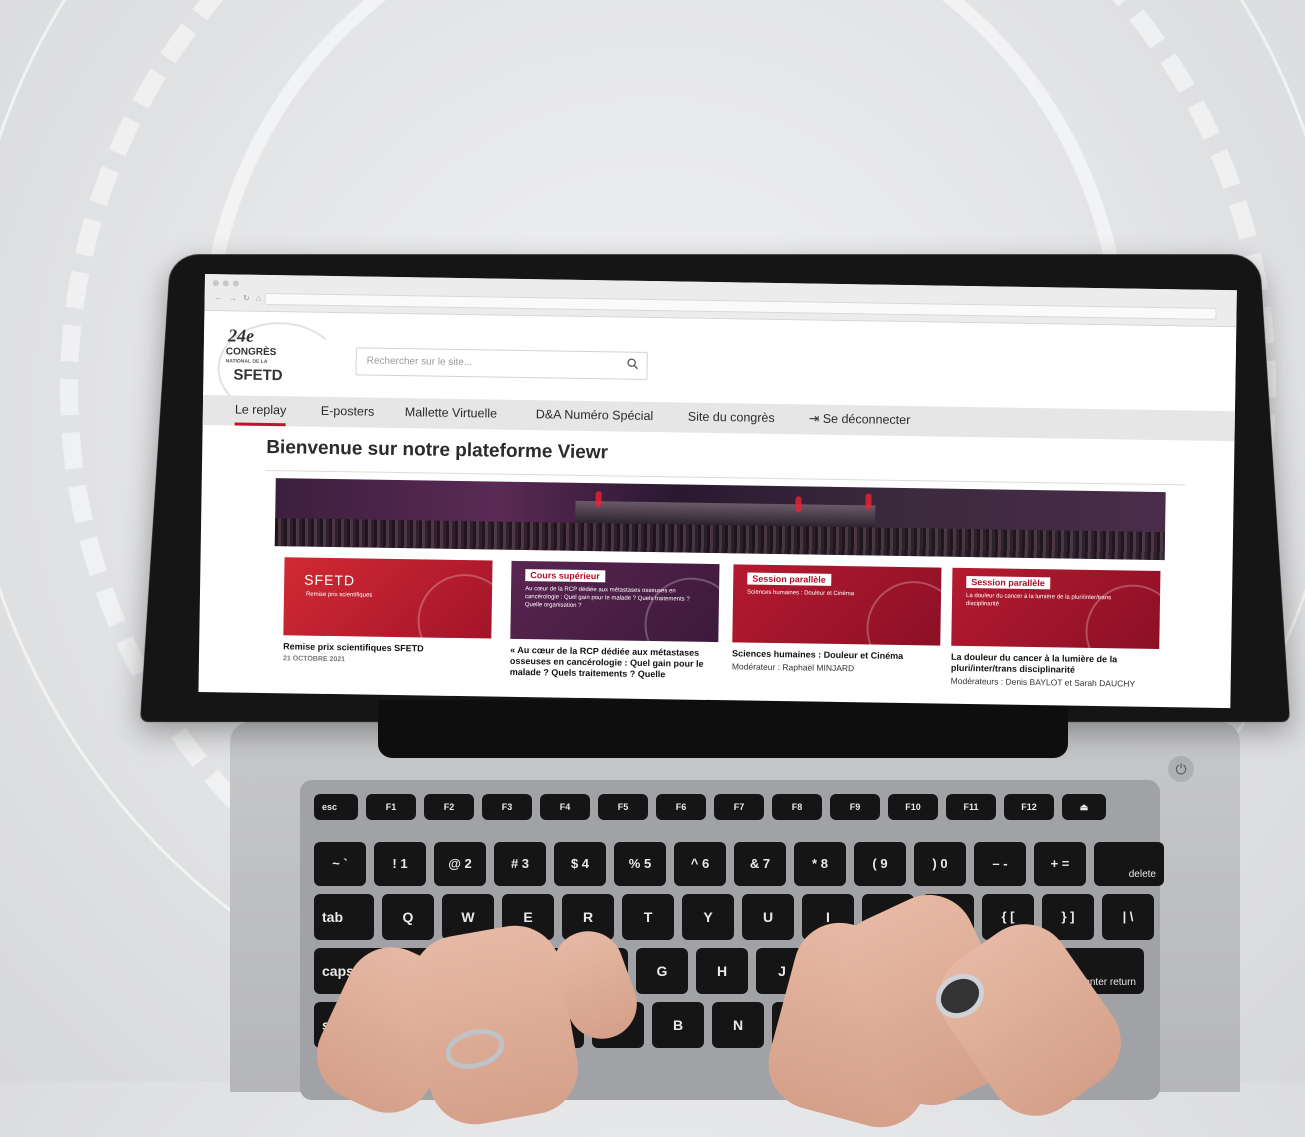  I want to click on key-1: ! 1, so click(400, 864).